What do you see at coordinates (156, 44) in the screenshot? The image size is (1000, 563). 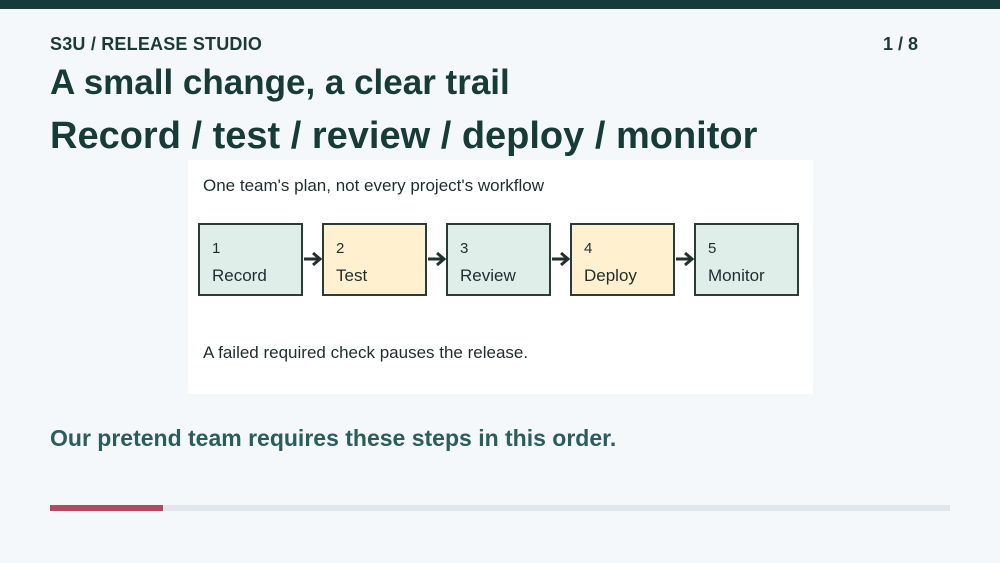 I see `deck-eyebrow: S3U / RELEASE STUDIO` at bounding box center [156, 44].